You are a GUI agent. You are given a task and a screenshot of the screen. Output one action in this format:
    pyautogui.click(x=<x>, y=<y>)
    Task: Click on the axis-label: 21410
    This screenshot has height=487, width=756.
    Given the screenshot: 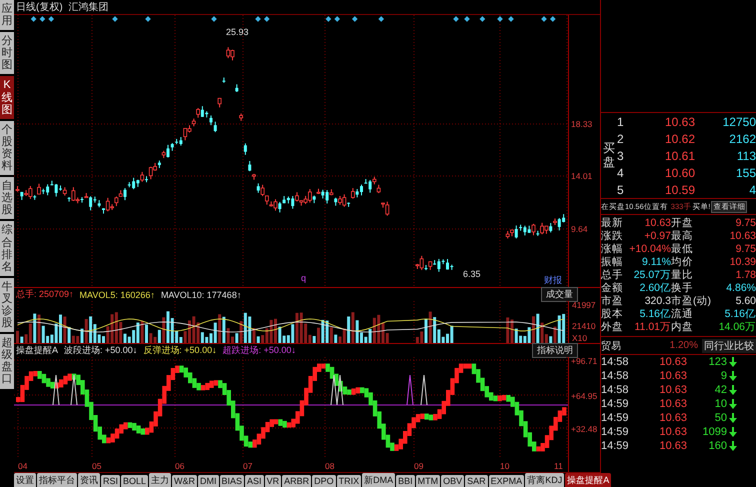 What is the action you would take?
    pyautogui.click(x=584, y=326)
    